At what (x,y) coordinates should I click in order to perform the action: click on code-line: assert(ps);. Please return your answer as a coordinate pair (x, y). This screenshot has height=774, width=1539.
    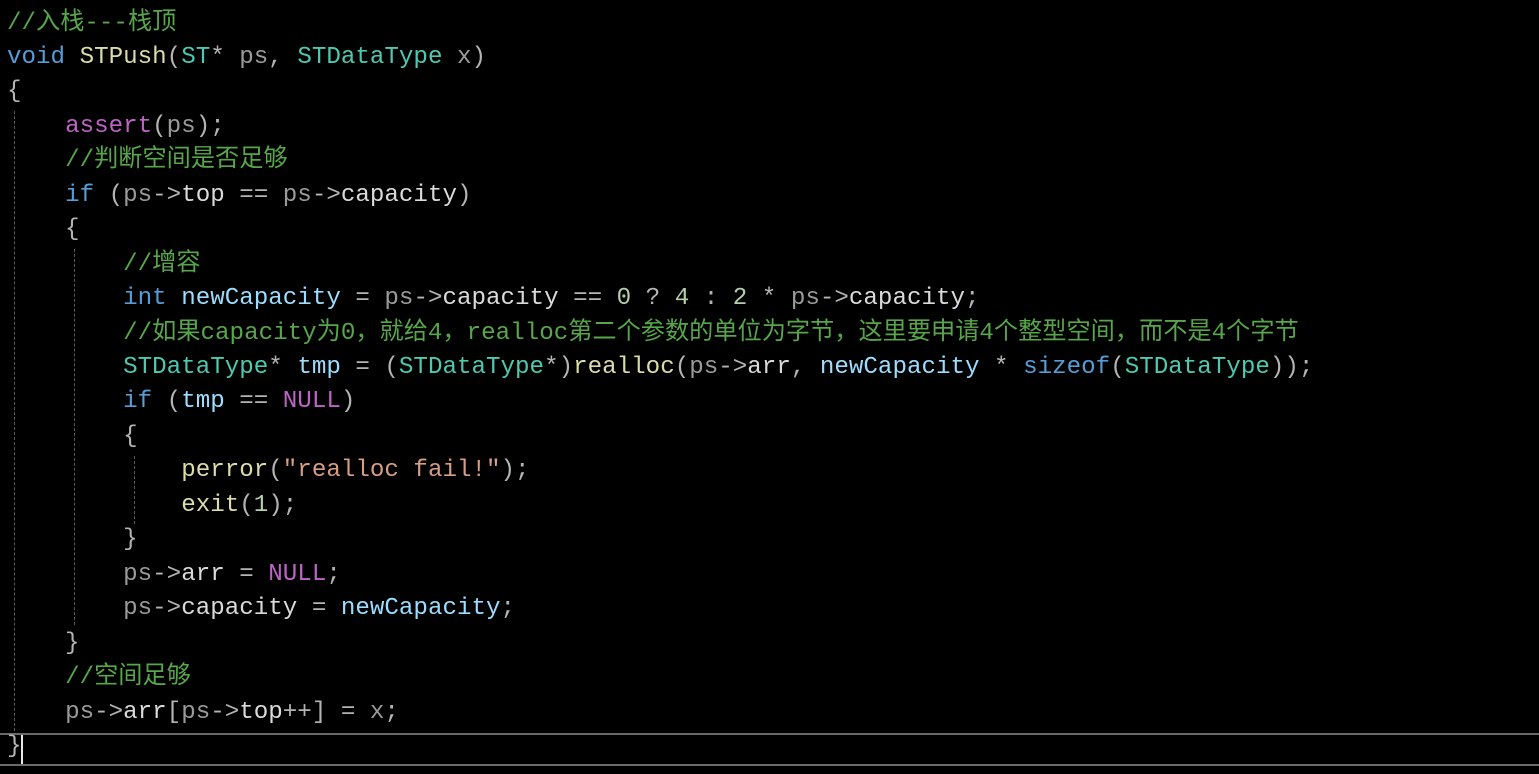
    Looking at the image, I should click on (116, 127).